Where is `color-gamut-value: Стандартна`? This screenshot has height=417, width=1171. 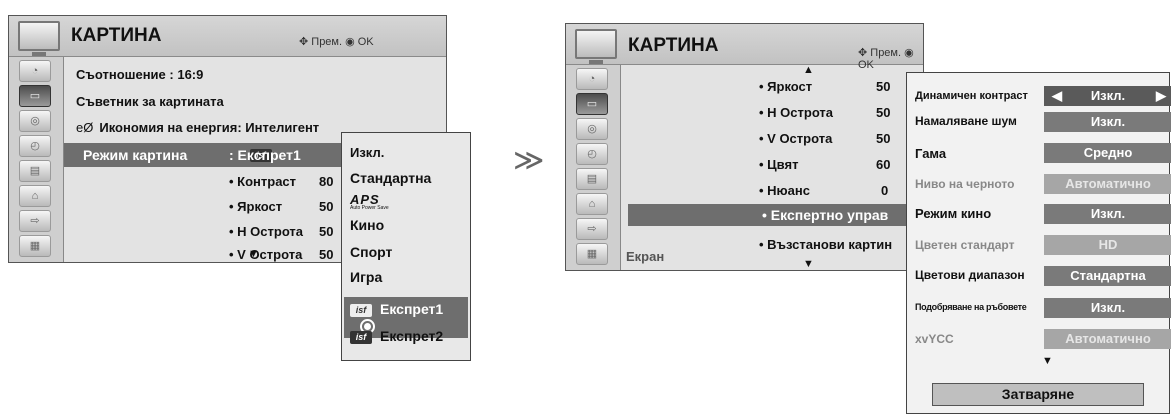
color-gamut-value: Стандартна is located at coordinates (1107, 276).